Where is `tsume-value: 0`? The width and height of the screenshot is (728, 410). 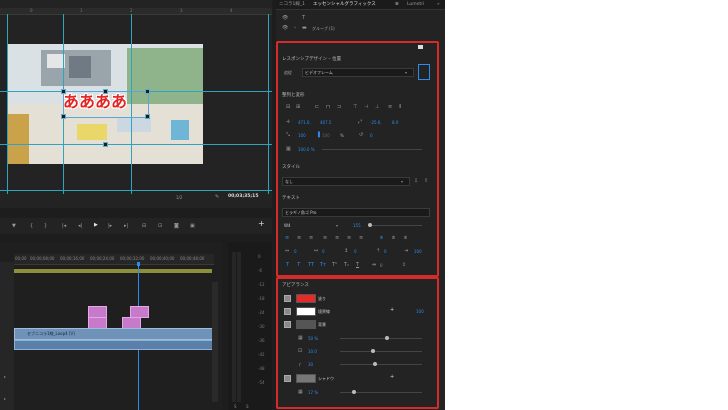 tsume-value: 0 is located at coordinates (381, 265).